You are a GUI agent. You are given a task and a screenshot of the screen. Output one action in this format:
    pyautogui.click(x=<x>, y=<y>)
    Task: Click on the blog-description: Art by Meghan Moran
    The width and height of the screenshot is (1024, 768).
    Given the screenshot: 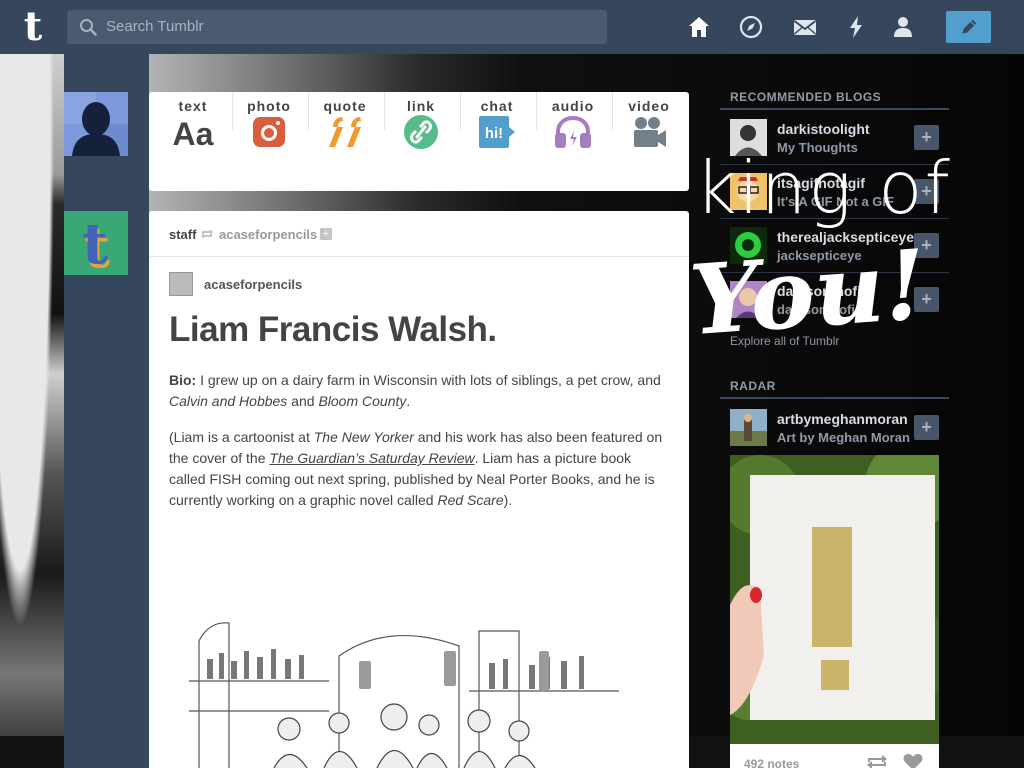 What is the action you would take?
    pyautogui.click(x=843, y=437)
    